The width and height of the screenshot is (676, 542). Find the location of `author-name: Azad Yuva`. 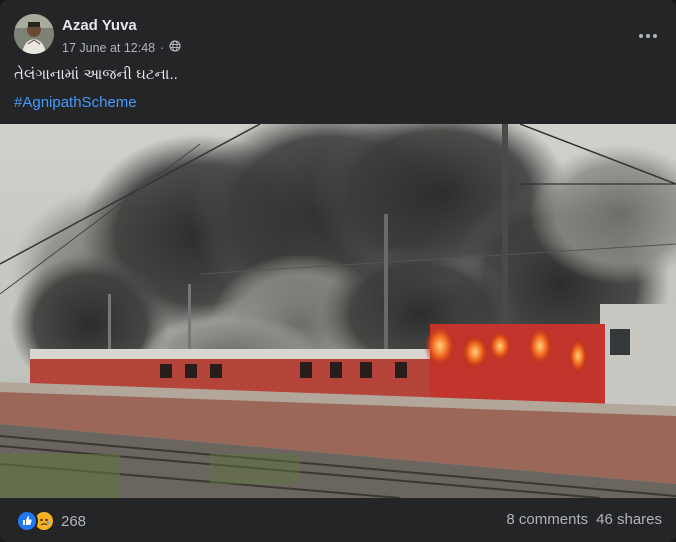

author-name: Azad Yuva is located at coordinates (99, 25).